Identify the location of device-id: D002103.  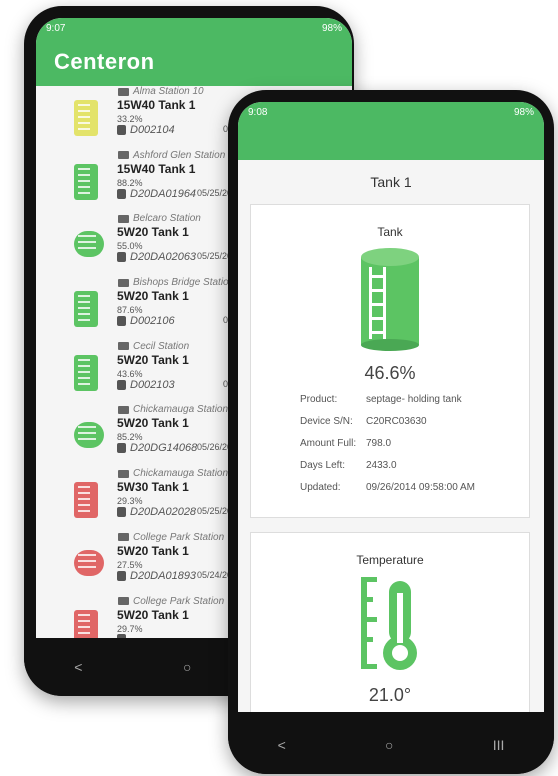
(146, 385).